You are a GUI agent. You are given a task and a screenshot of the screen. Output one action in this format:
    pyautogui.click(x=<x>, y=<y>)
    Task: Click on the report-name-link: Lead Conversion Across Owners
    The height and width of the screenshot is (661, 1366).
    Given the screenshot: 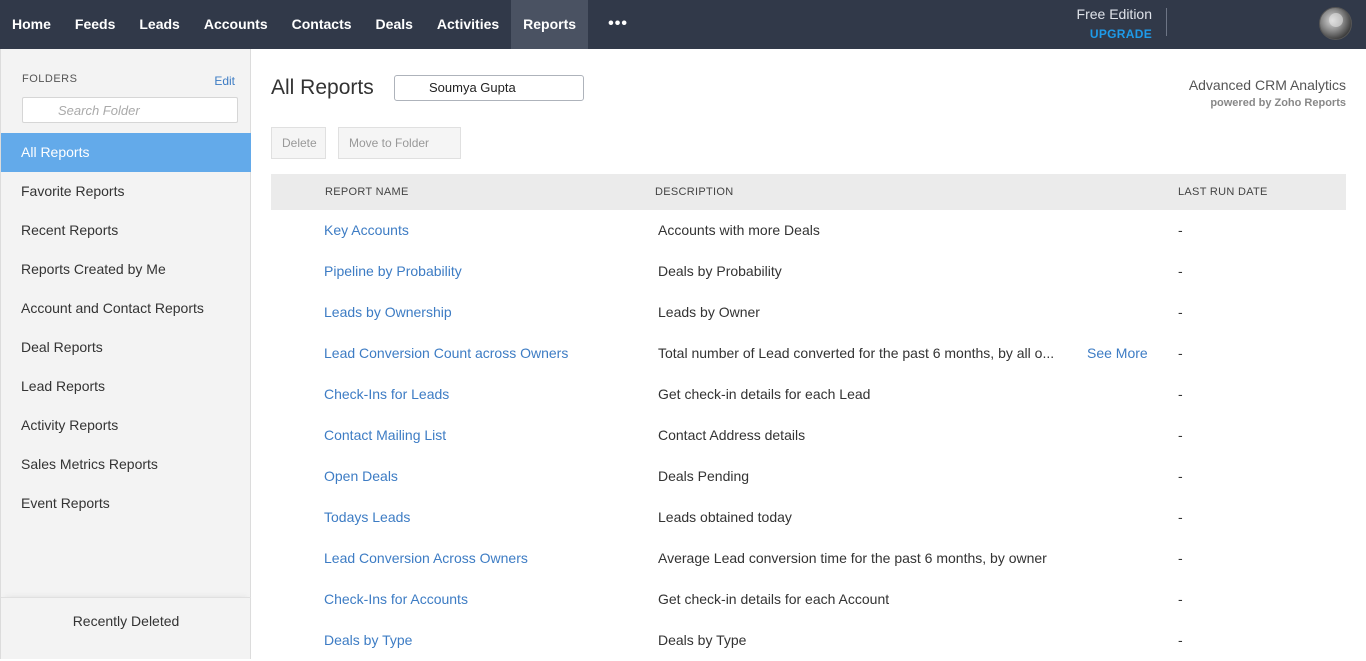 What is the action you would take?
    pyautogui.click(x=426, y=558)
    